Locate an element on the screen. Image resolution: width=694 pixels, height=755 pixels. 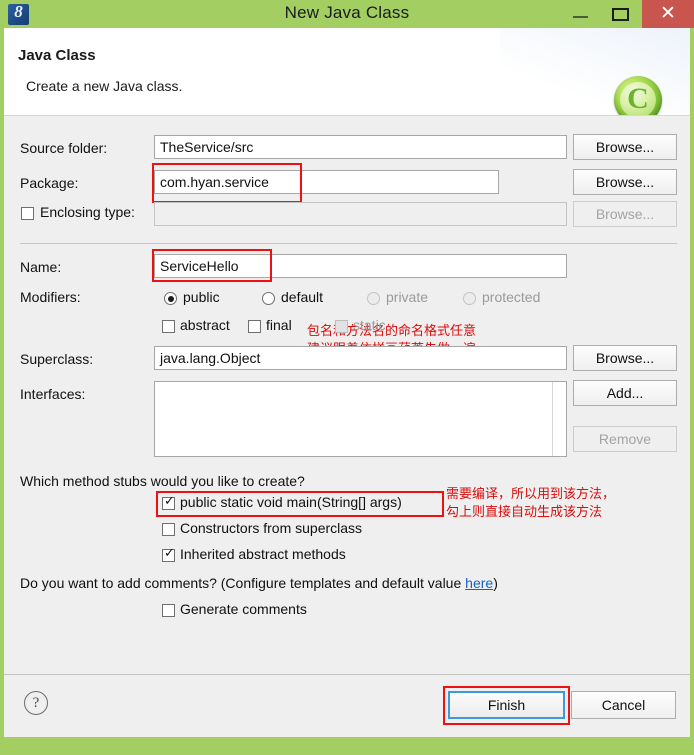
modifiers-label: Modifiers: is located at coordinates (50, 297).